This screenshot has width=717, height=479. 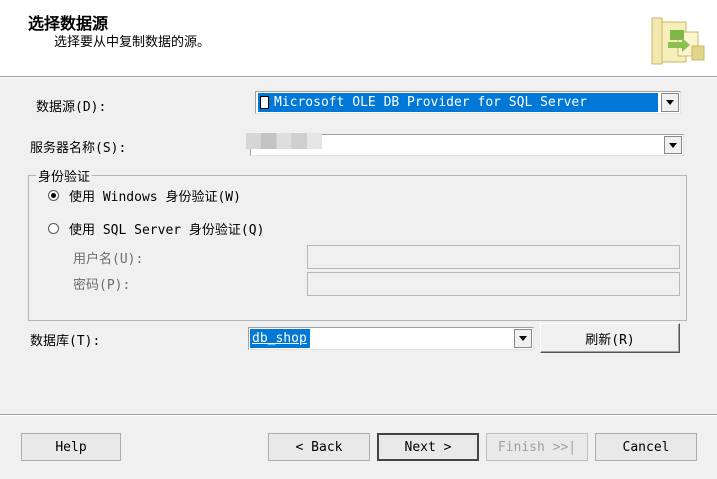 I want to click on database-wizard-icon, so click(x=678, y=41).